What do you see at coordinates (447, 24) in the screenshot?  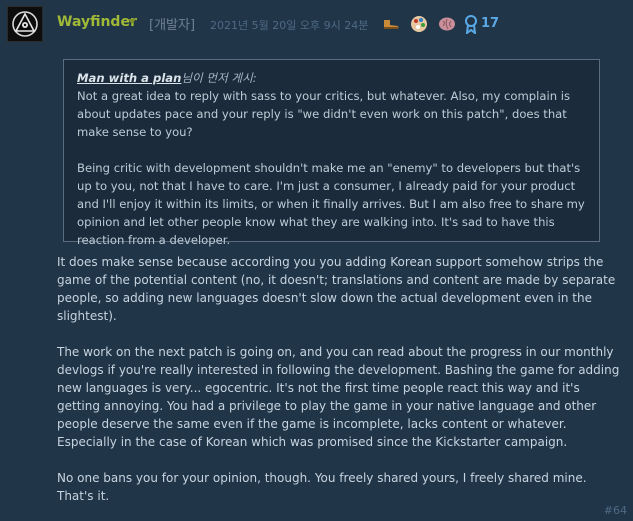 I see `brain-icon` at bounding box center [447, 24].